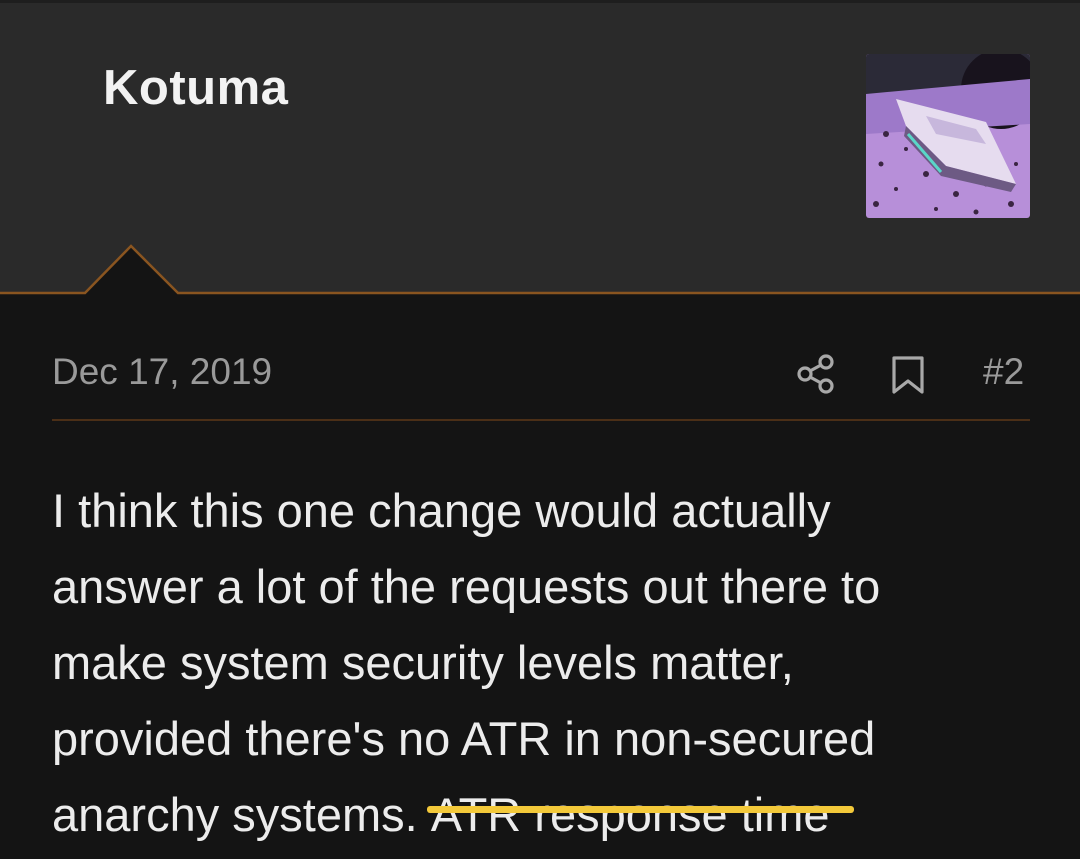 Image resolution: width=1080 pixels, height=859 pixels. Describe the element at coordinates (908, 375) in the screenshot. I see `bookmark-icon` at that location.